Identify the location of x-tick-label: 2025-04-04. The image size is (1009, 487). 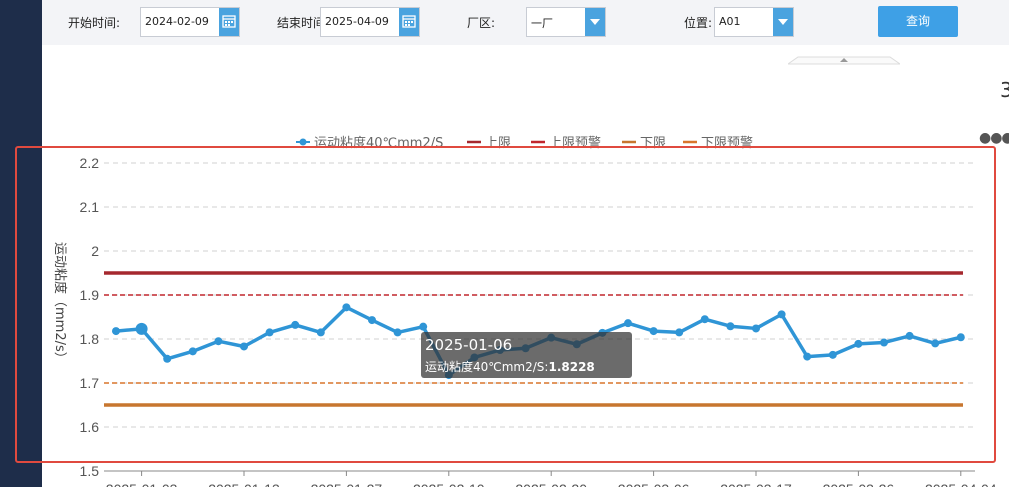
(961, 484).